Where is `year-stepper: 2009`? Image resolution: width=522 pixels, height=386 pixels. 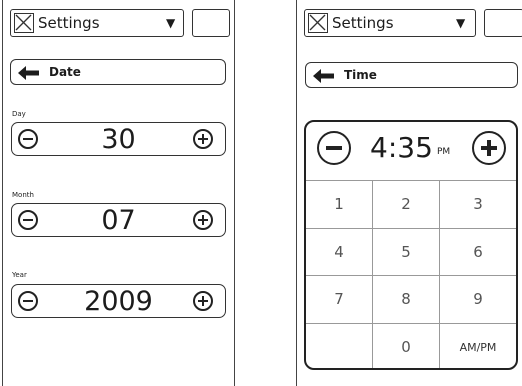 year-stepper: 2009 is located at coordinates (118, 301).